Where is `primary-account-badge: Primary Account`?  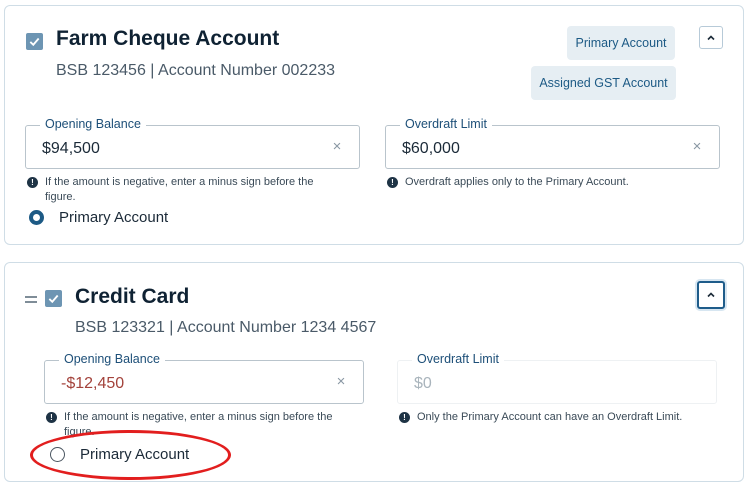 primary-account-badge: Primary Account is located at coordinates (621, 43).